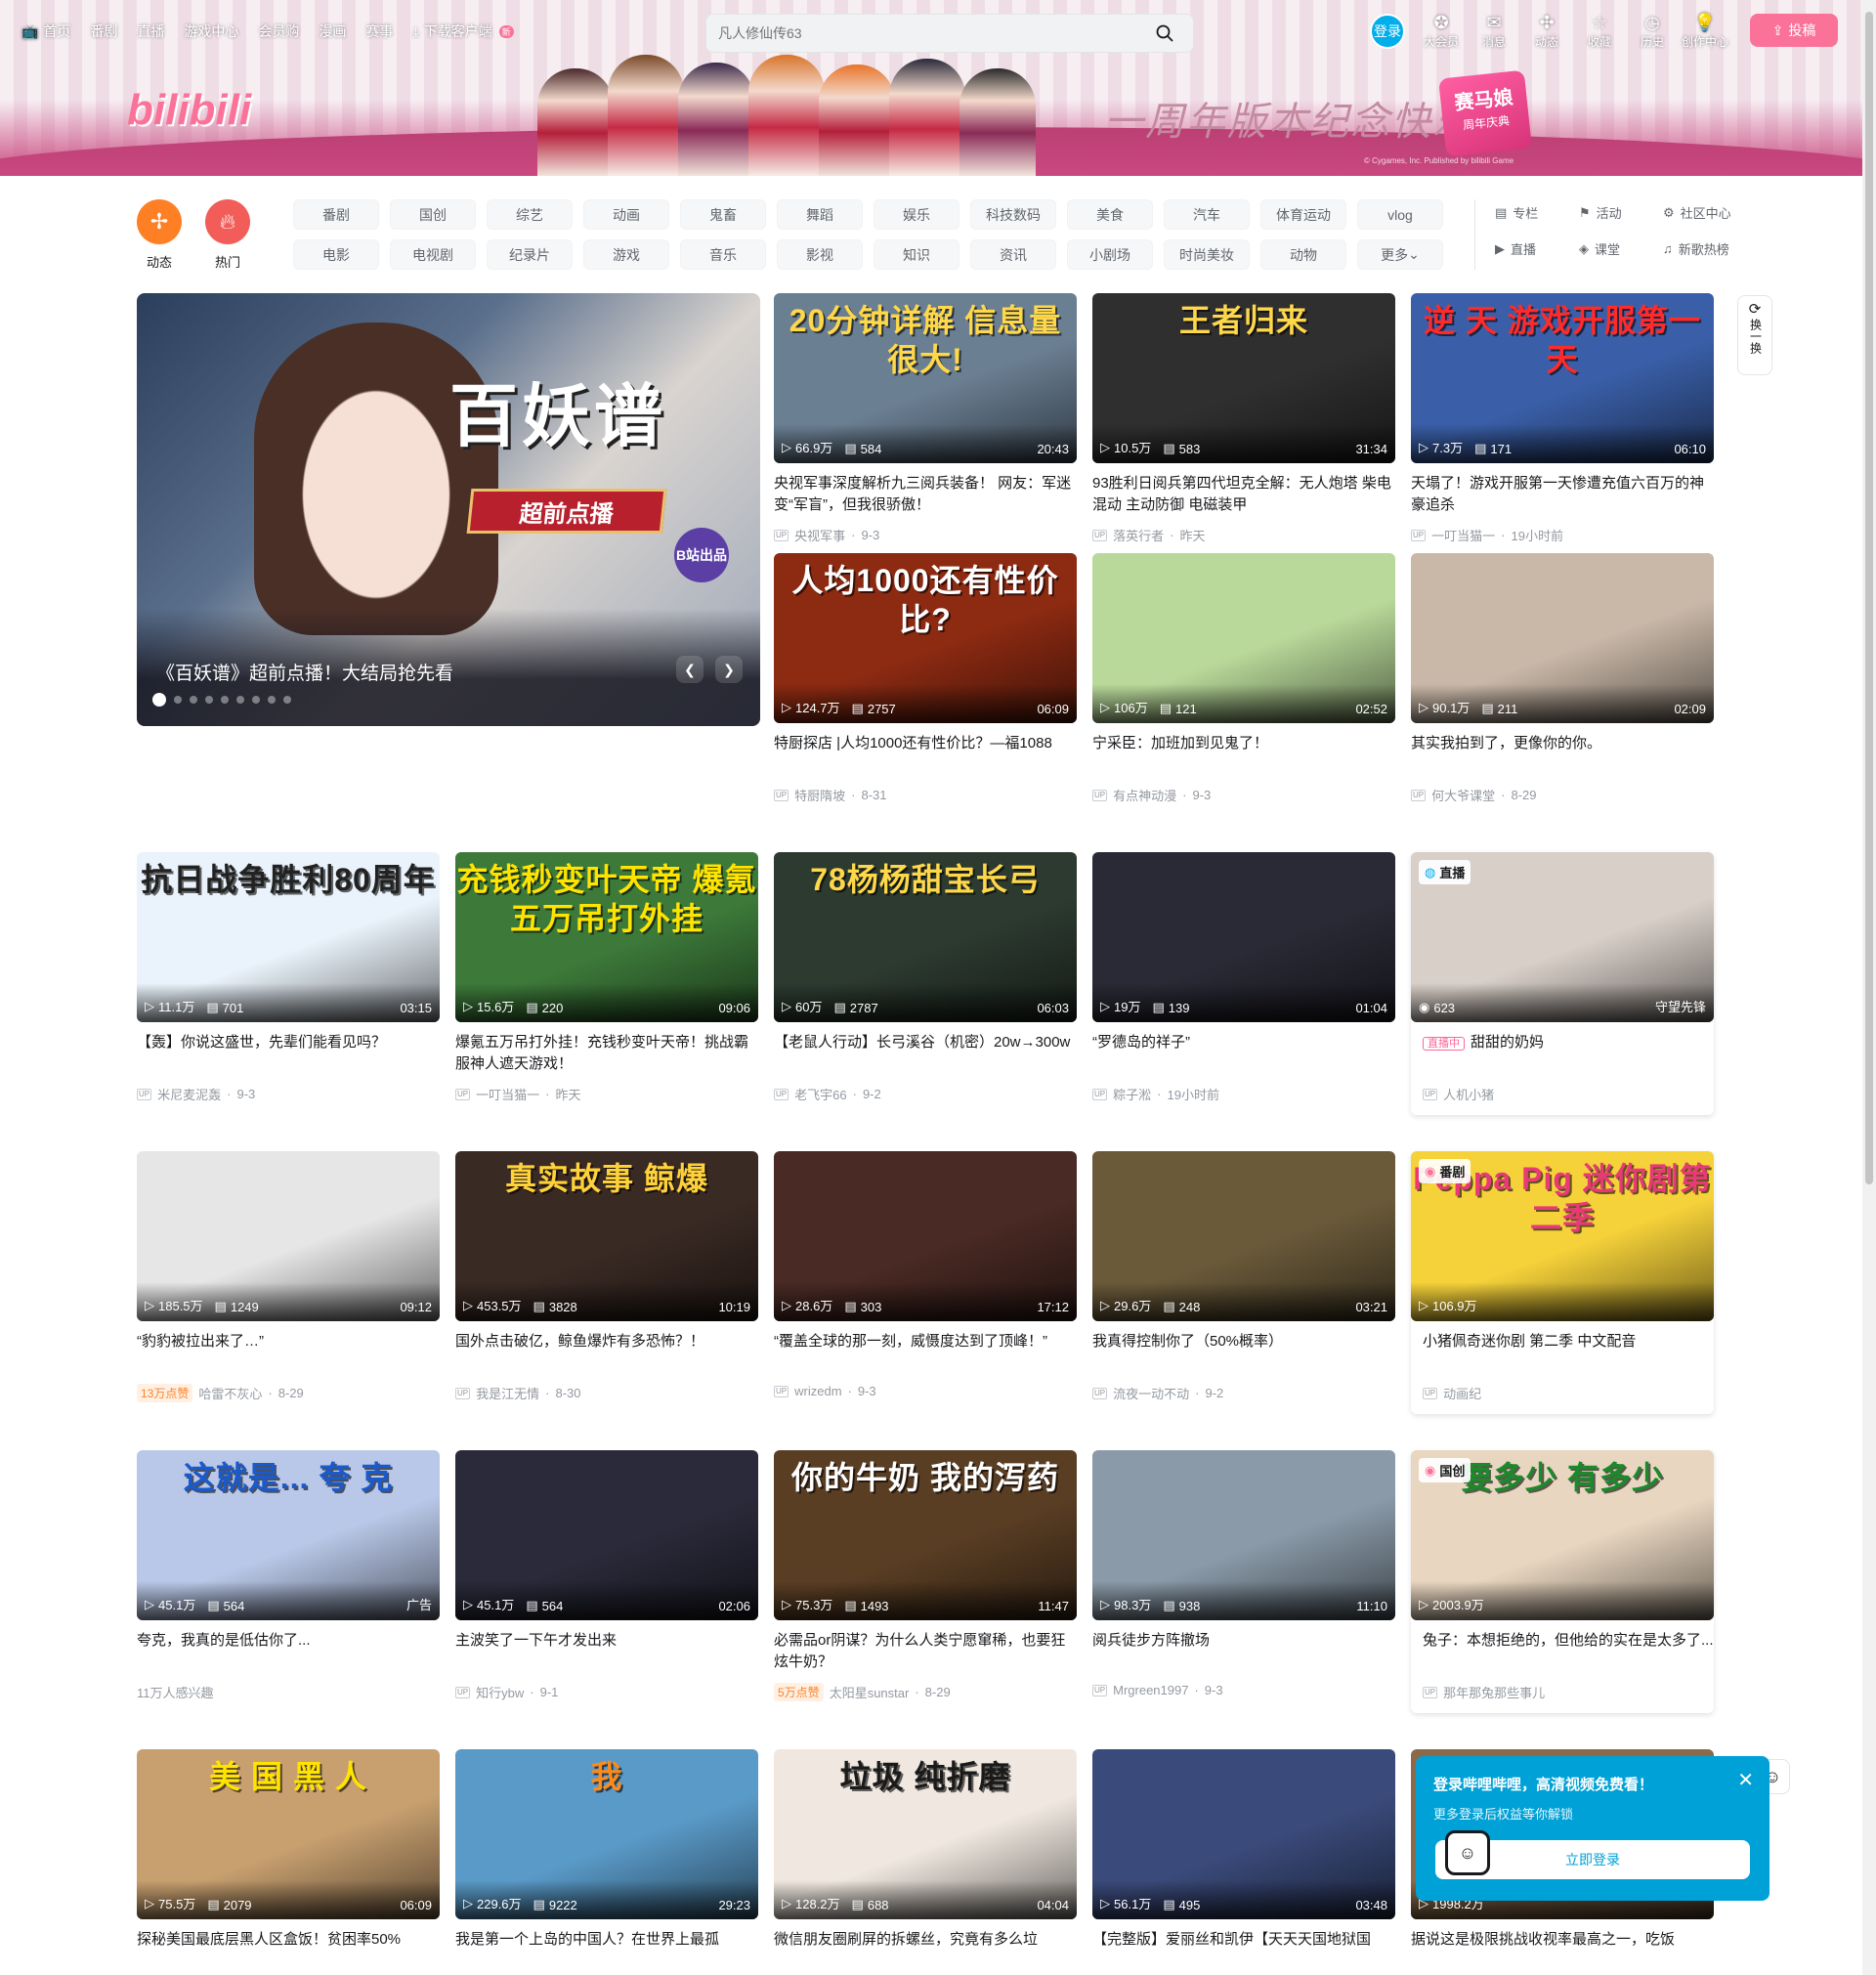  I want to click on video-meta: UP 那年那兔那些事儿, so click(1562, 1692).